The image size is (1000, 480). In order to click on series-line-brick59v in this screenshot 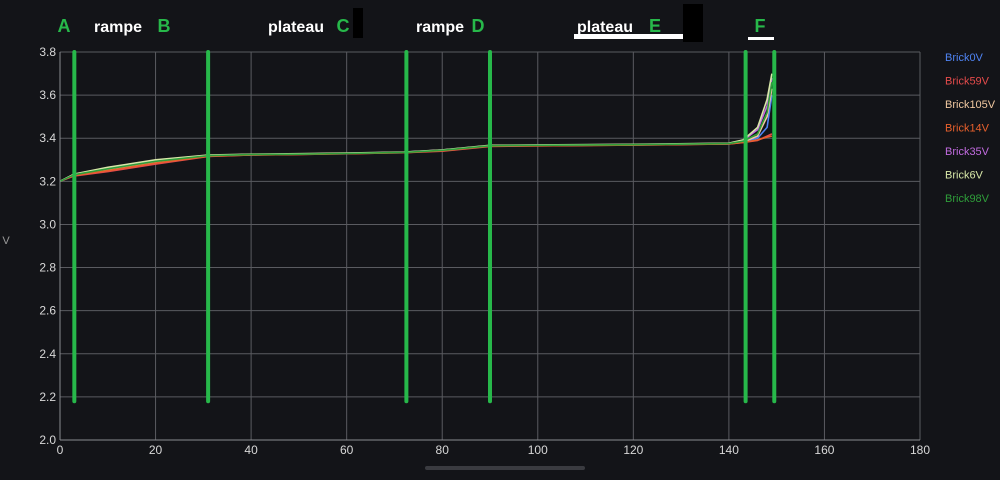, I will do `click(416, 158)`.